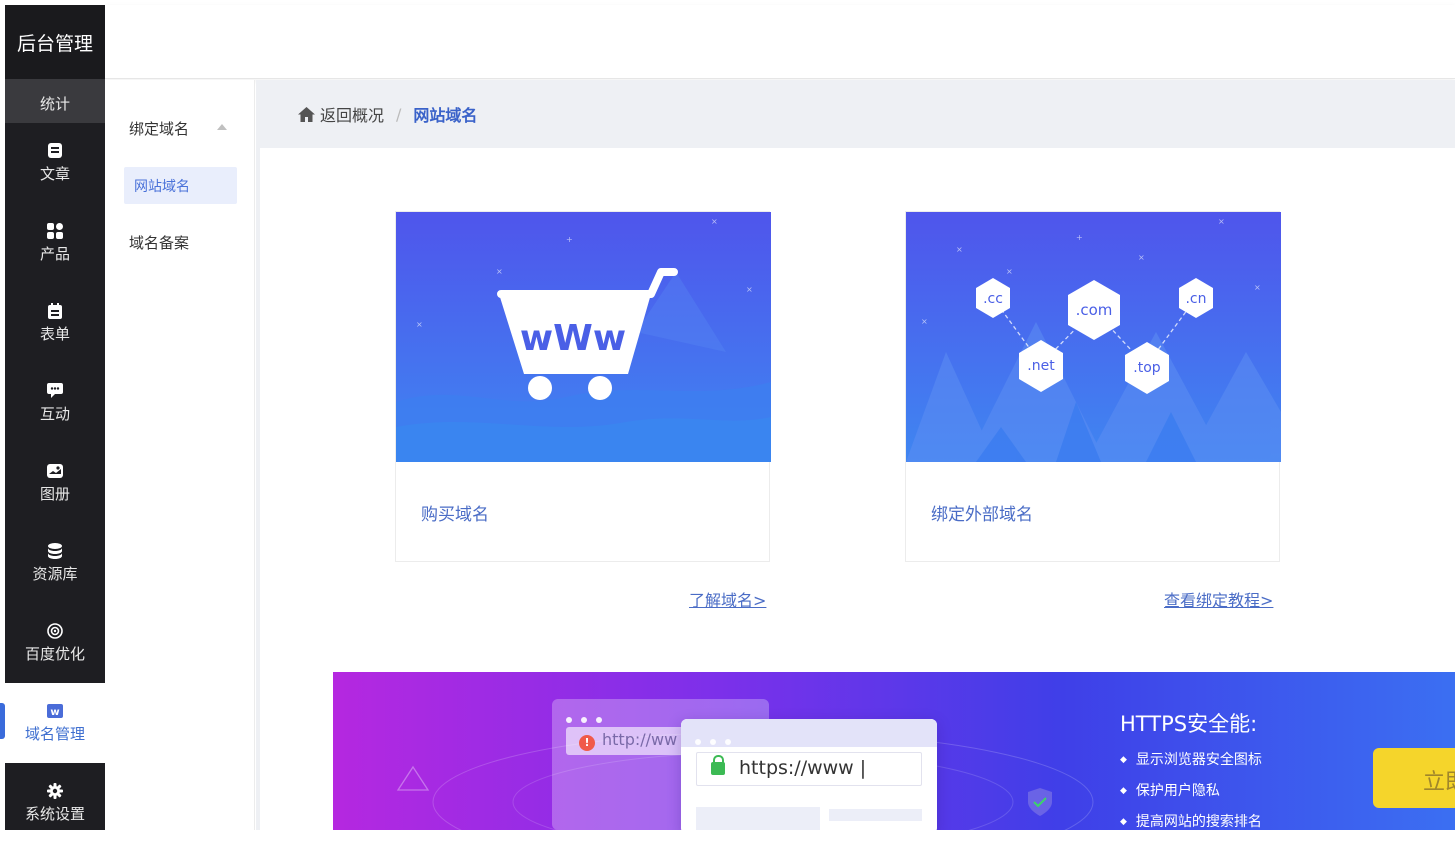 Image resolution: width=1455 pixels, height=843 pixels. Describe the element at coordinates (55, 230) in the screenshot. I see `grid-icon` at that location.